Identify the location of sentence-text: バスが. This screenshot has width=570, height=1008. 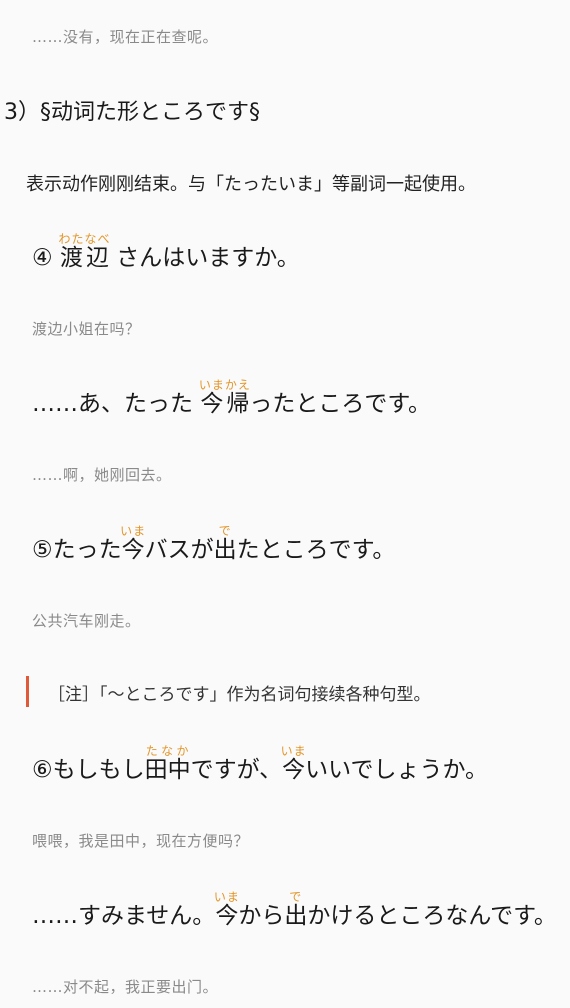
(179, 550).